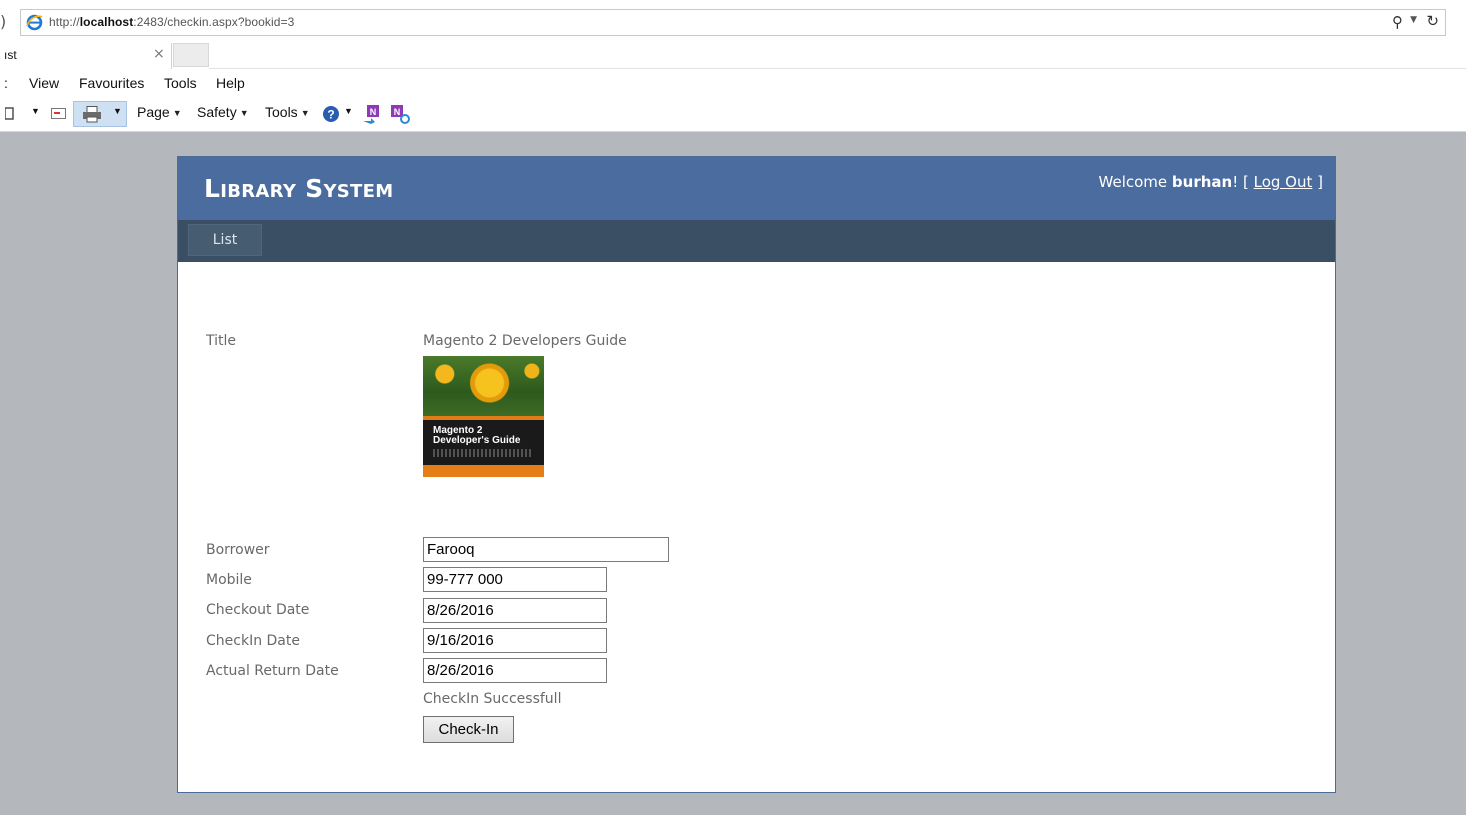  What do you see at coordinates (221, 341) in the screenshot?
I see `title-label: Title` at bounding box center [221, 341].